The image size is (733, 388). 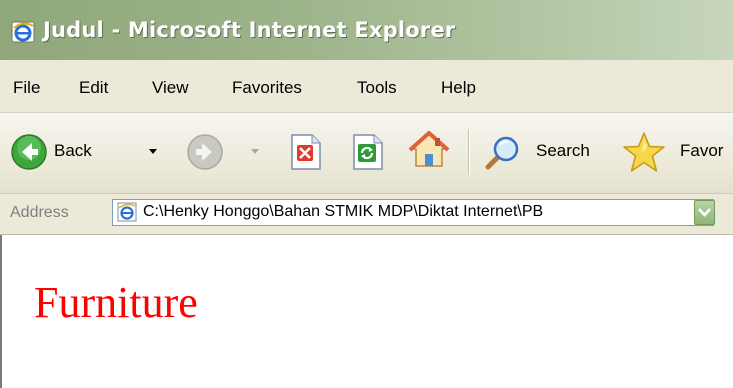 What do you see at coordinates (39, 212) in the screenshot?
I see `address-label: Address` at bounding box center [39, 212].